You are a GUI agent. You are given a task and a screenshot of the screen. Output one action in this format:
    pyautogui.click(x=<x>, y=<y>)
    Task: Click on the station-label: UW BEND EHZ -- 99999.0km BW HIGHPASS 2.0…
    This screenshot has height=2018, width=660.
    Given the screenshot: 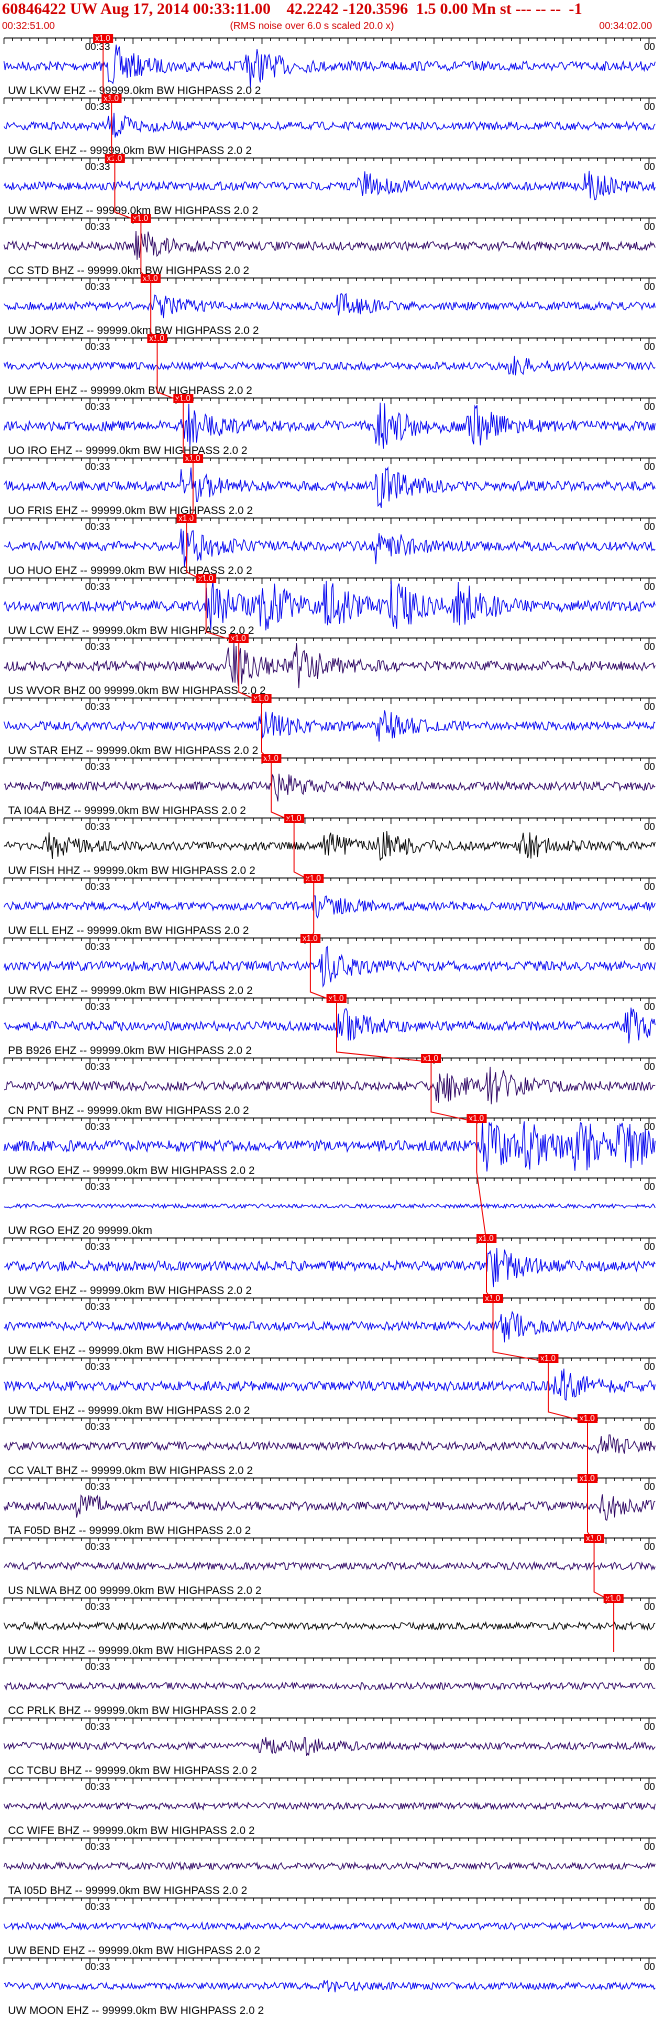 What is the action you would take?
    pyautogui.click(x=134, y=1951)
    